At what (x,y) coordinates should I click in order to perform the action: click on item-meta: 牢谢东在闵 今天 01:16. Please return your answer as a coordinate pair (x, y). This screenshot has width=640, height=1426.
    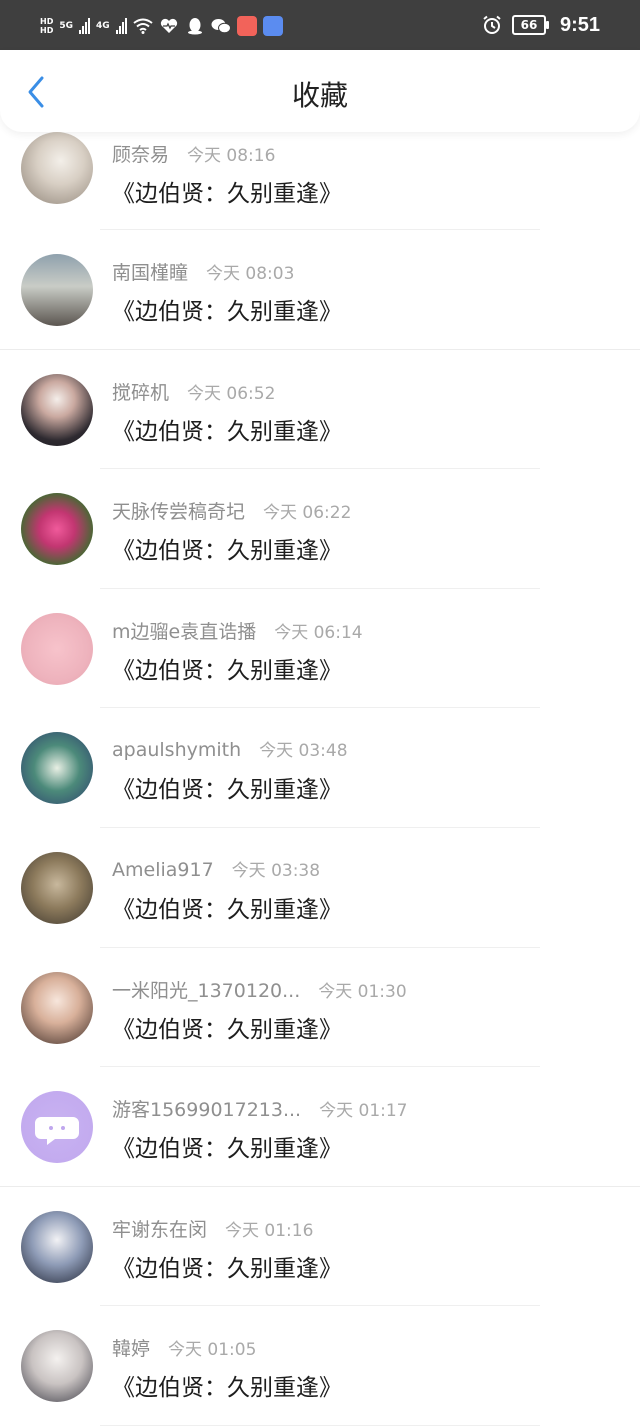
    Looking at the image, I should click on (212, 1228).